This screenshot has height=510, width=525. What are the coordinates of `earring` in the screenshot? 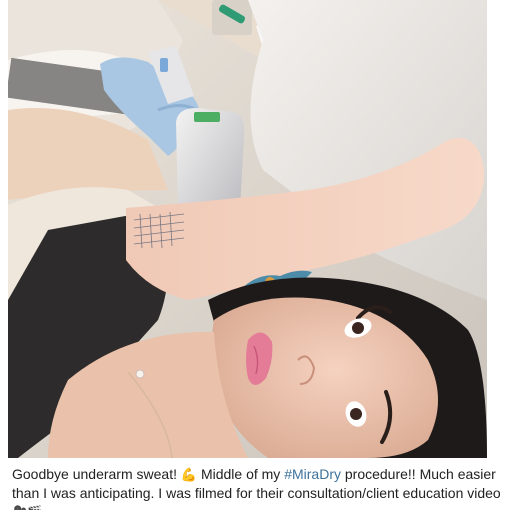 It's located at (140, 374).